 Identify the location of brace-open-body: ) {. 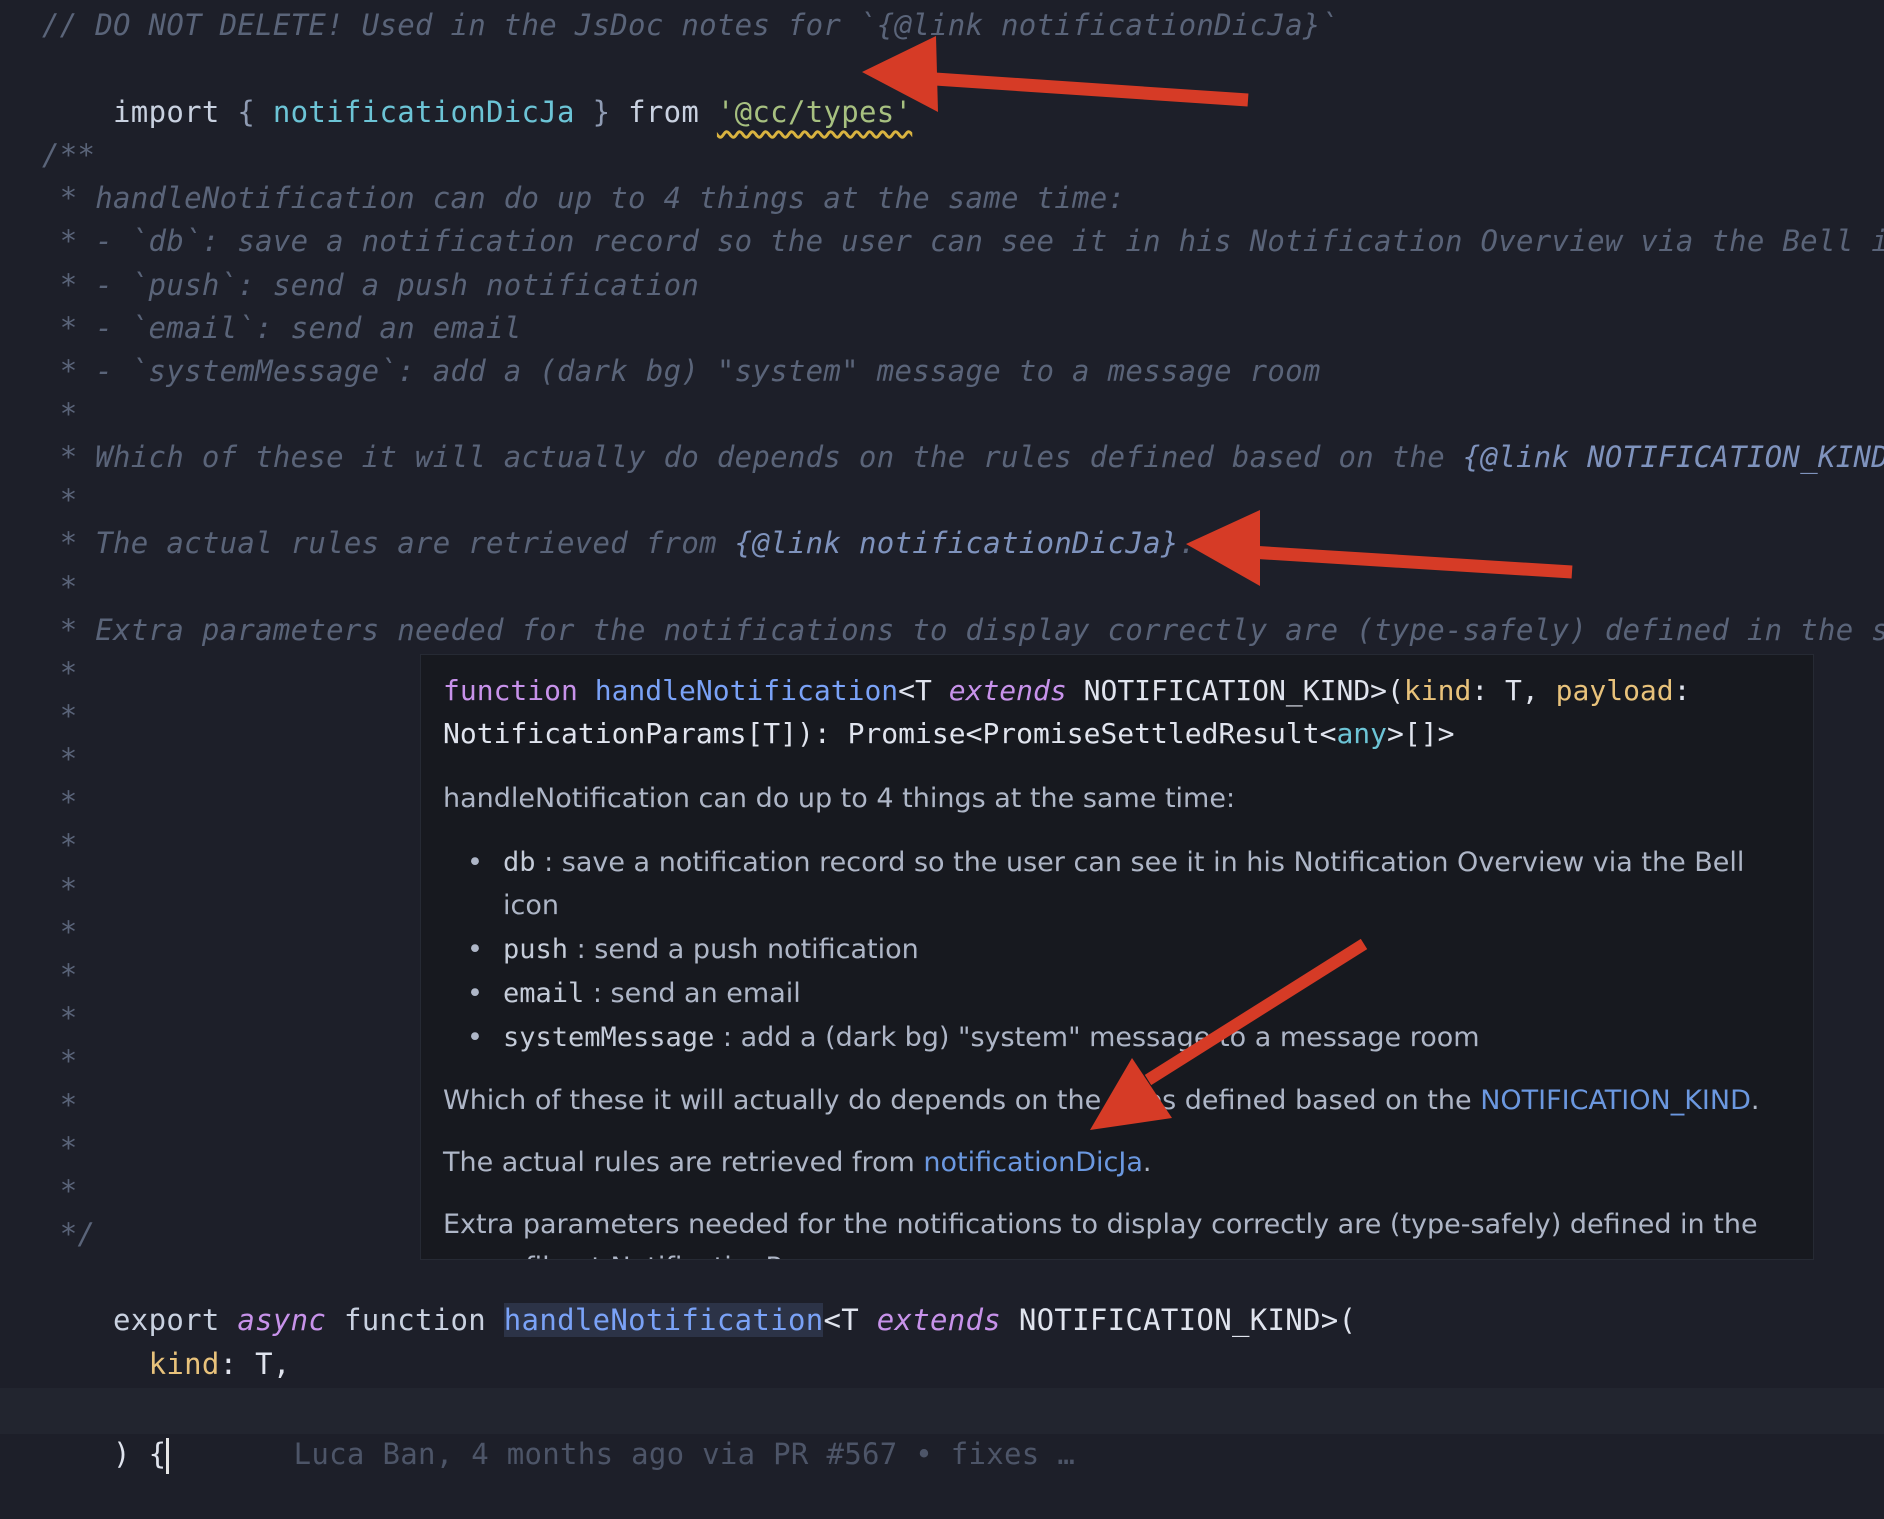
(140, 1454).